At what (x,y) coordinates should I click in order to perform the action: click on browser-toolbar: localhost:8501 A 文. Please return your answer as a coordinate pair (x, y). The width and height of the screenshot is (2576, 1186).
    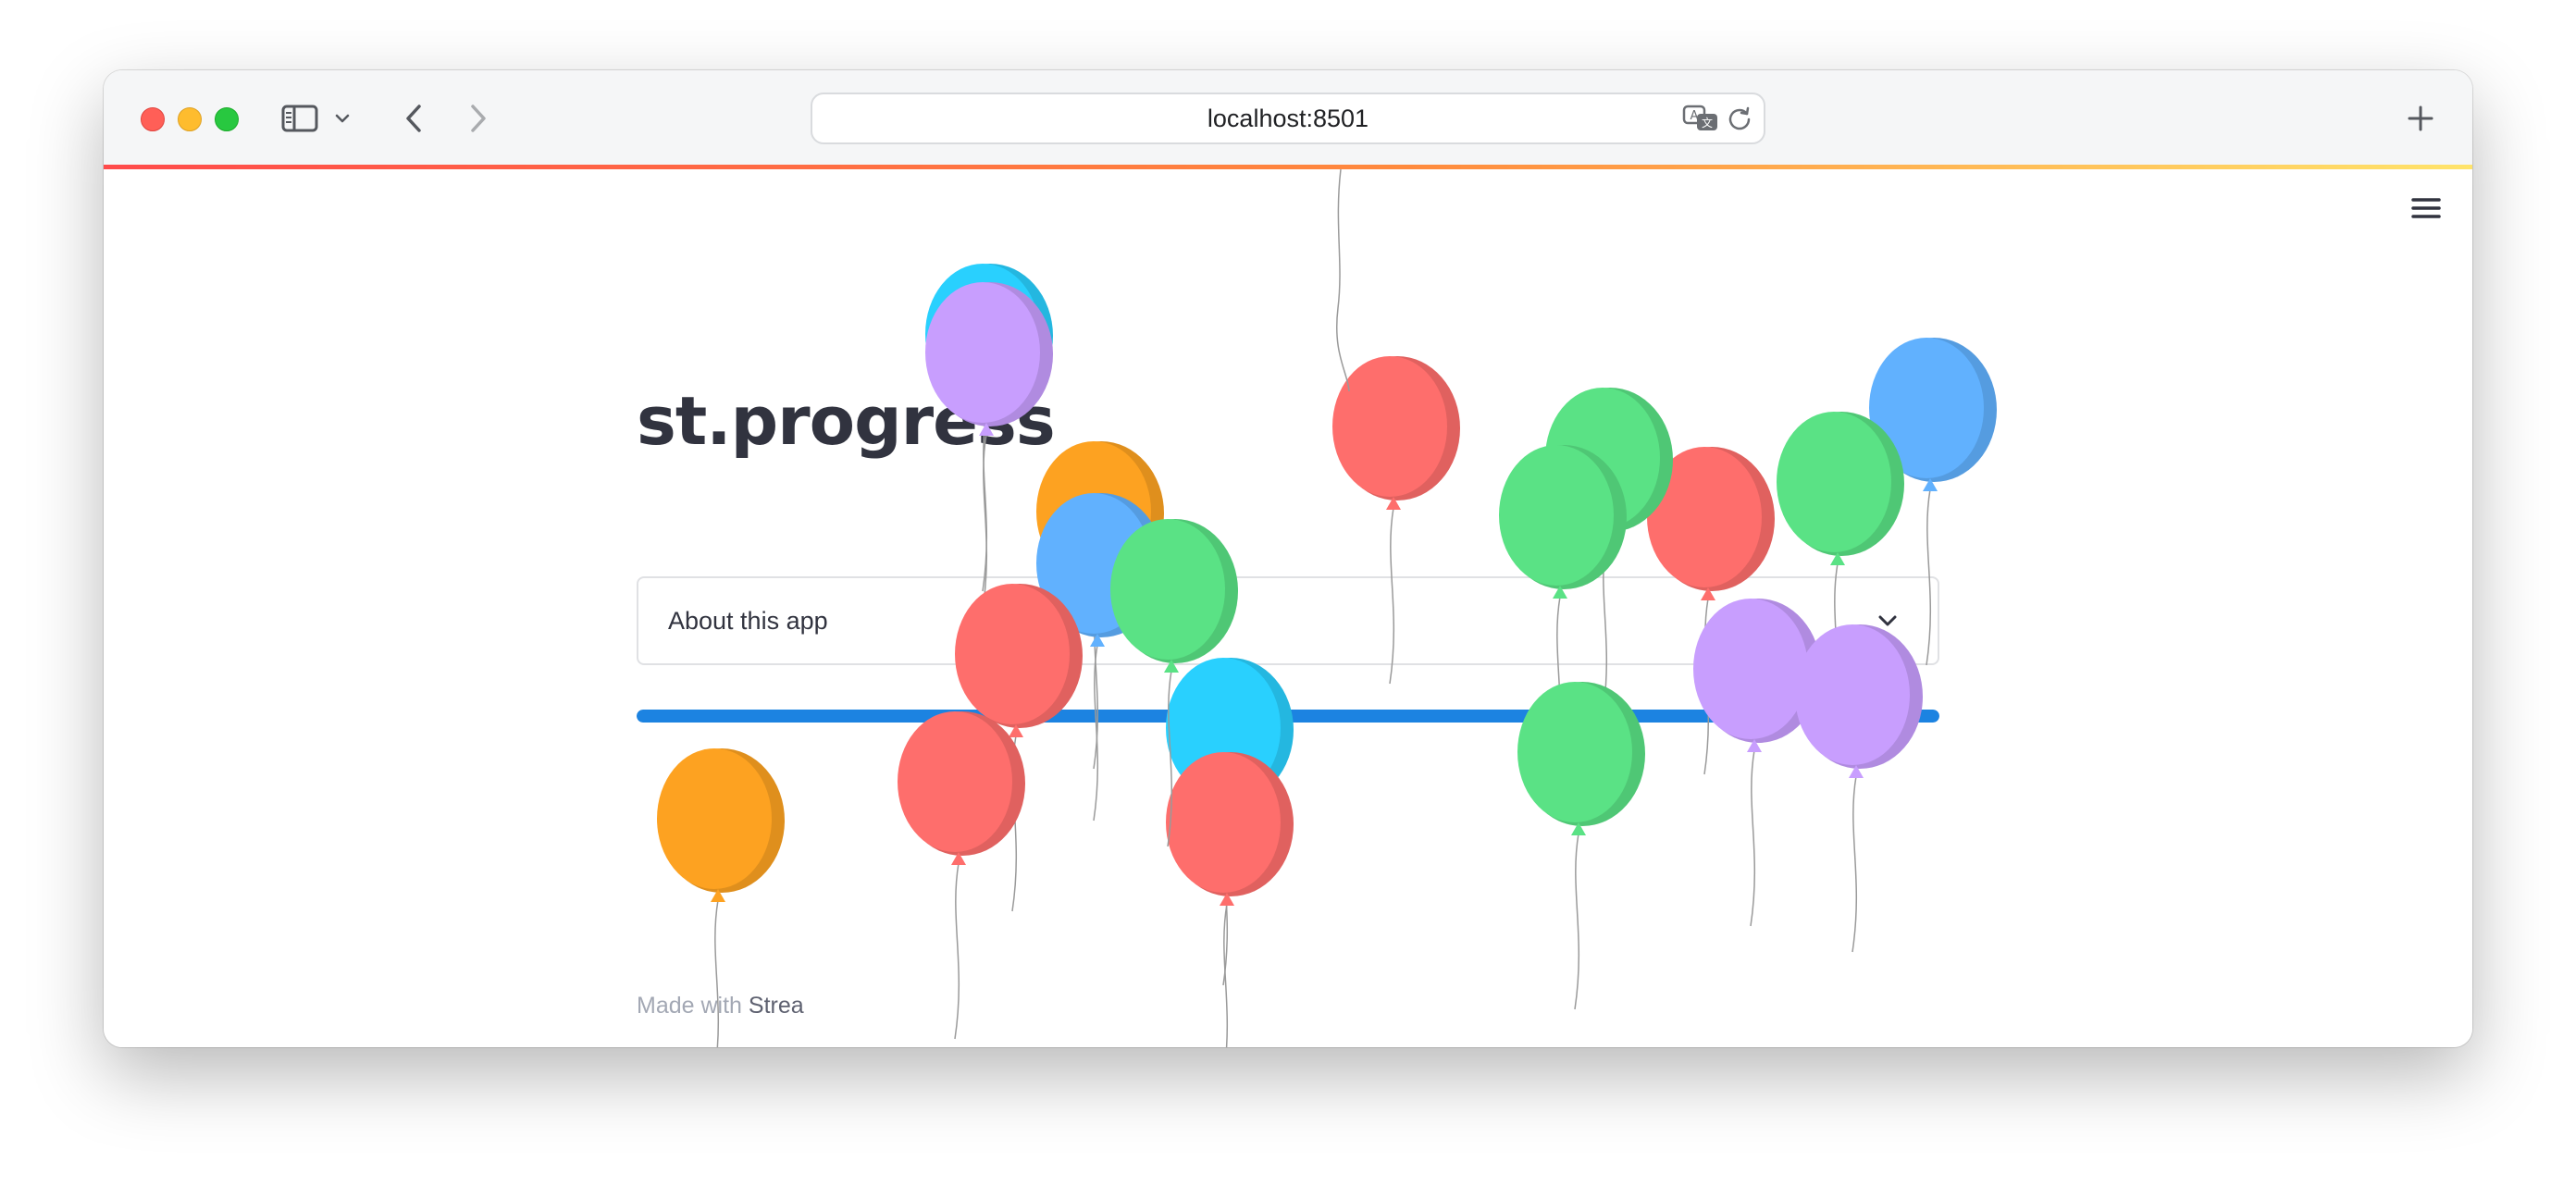
    Looking at the image, I should click on (1288, 117).